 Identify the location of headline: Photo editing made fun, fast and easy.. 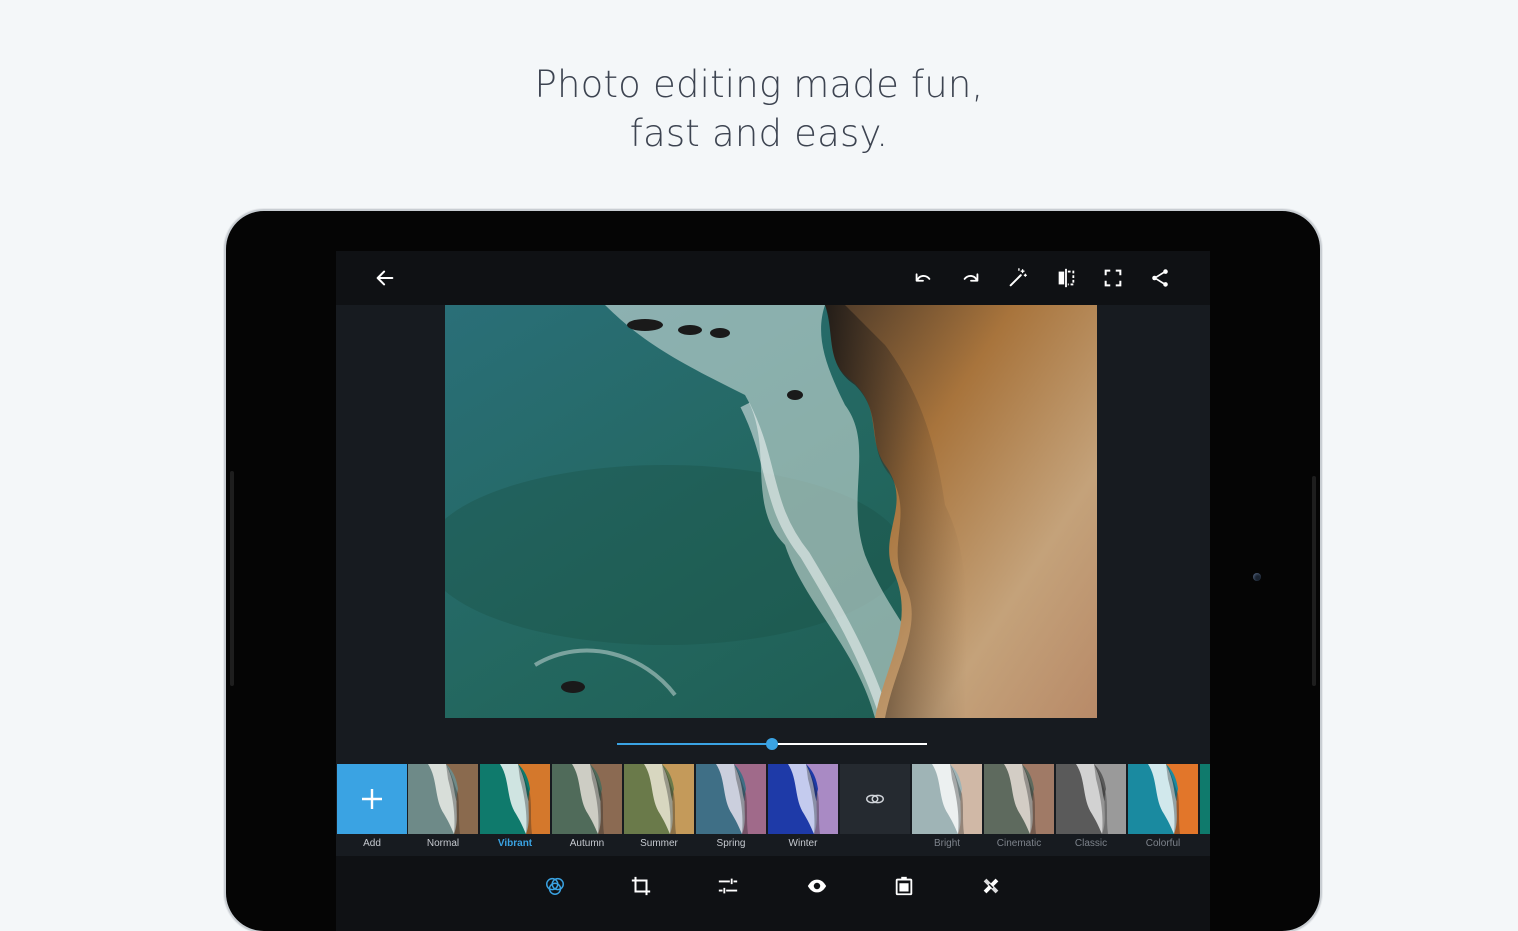
(759, 109).